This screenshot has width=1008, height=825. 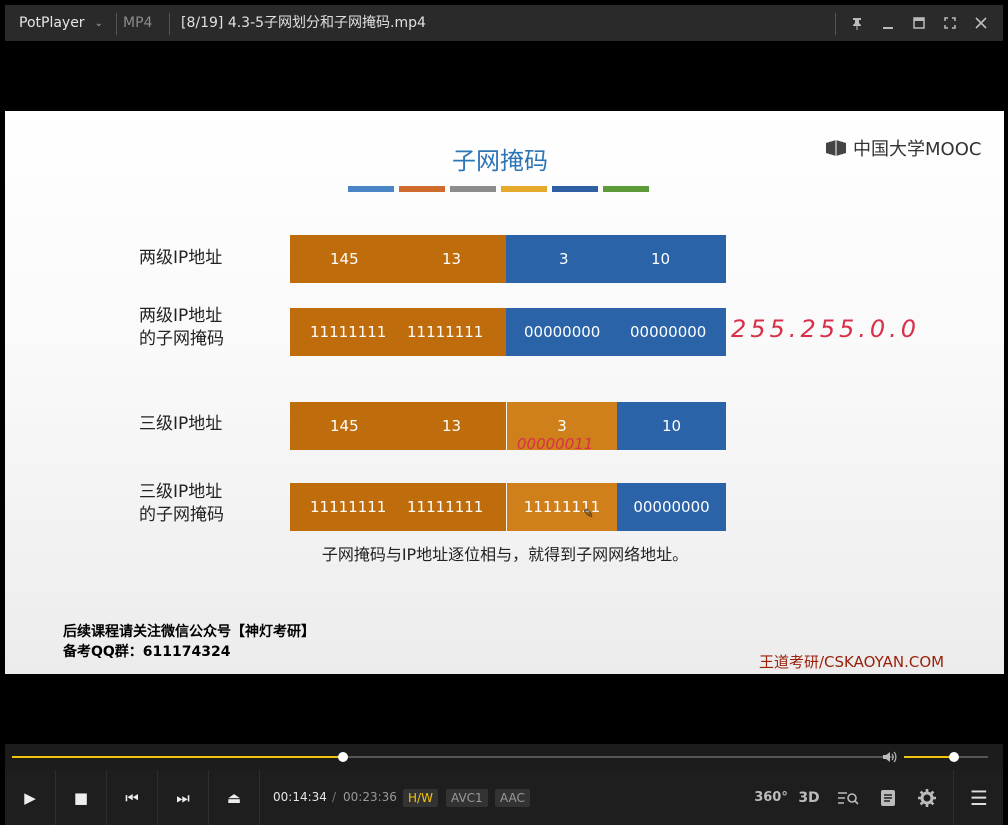 I want to click on play-button: ▶, so click(x=30, y=797).